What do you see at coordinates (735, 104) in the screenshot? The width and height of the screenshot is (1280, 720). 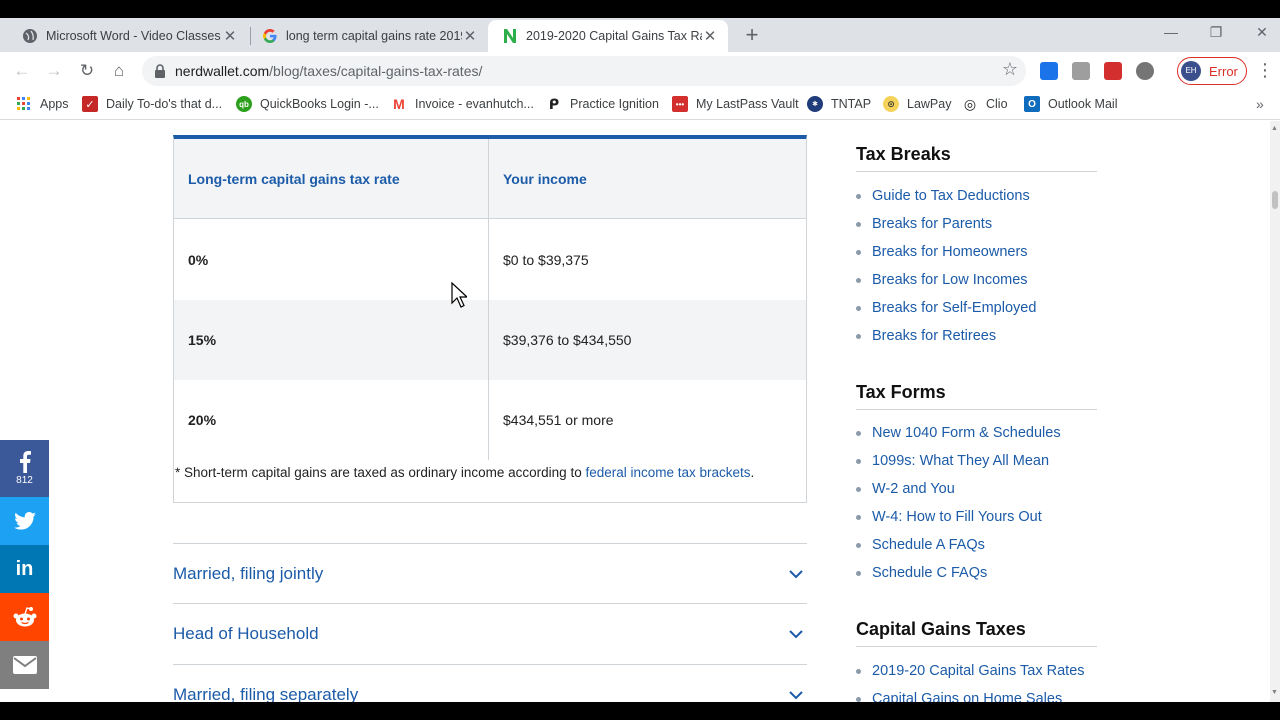 I see `bookmark-lastpass: ••• My LastPass Vault` at bounding box center [735, 104].